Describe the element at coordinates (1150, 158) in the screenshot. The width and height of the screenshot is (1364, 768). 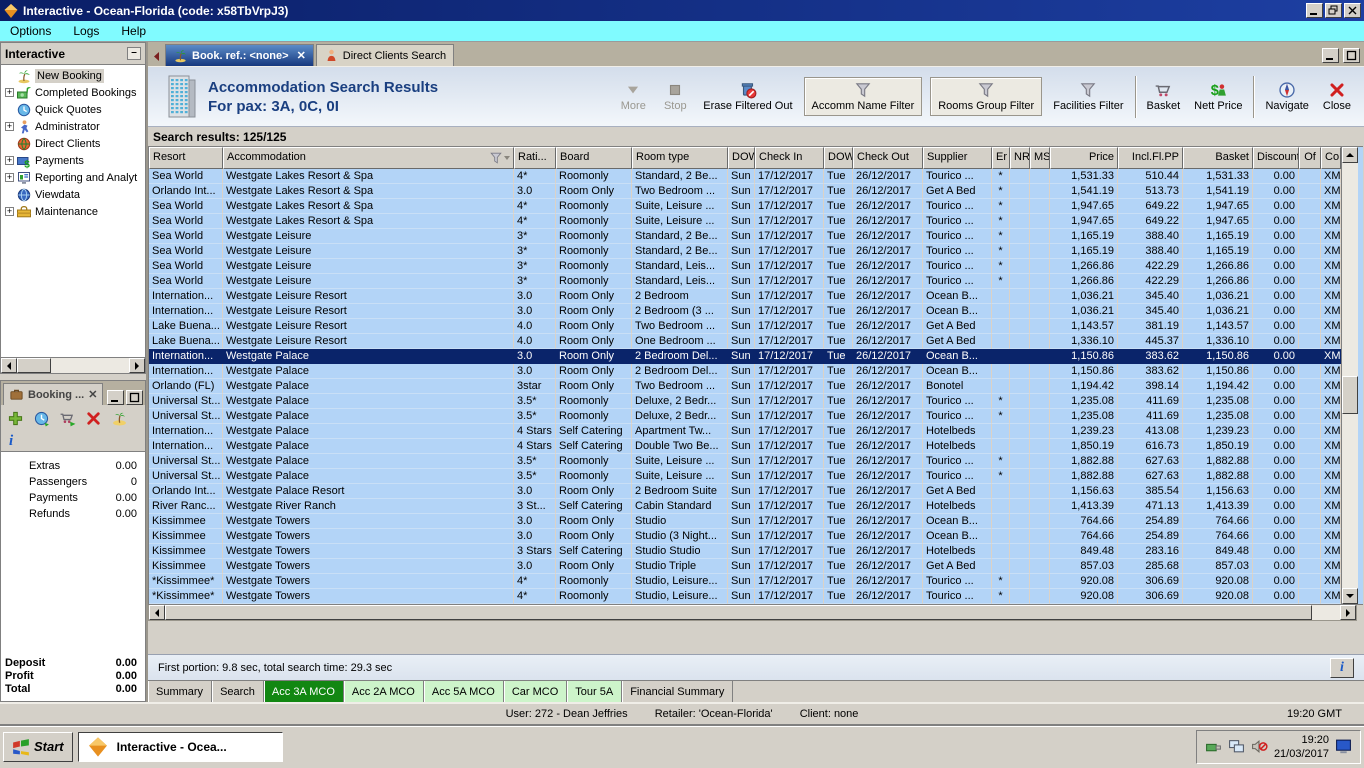
I see `column-header-incl-fl-pp: Incl.Fl.PP` at that location.